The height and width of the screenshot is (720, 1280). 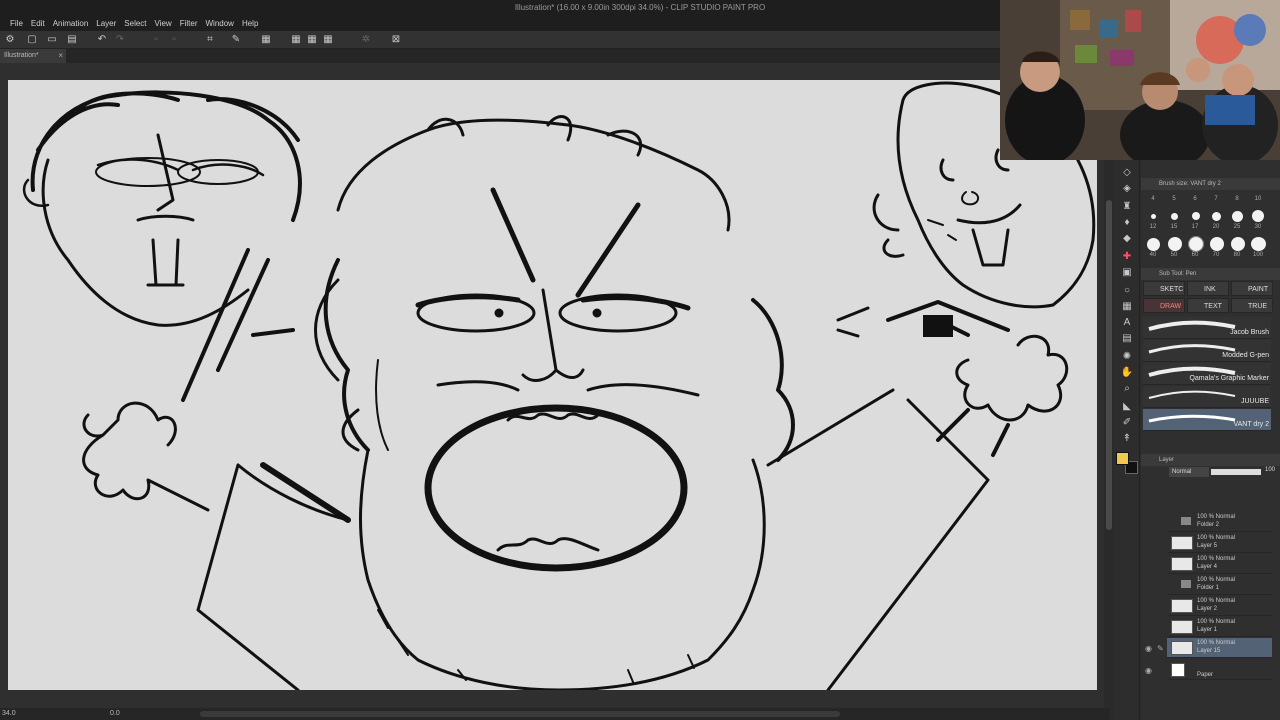 I want to click on grid-icon: ▦, so click(x=296, y=40).